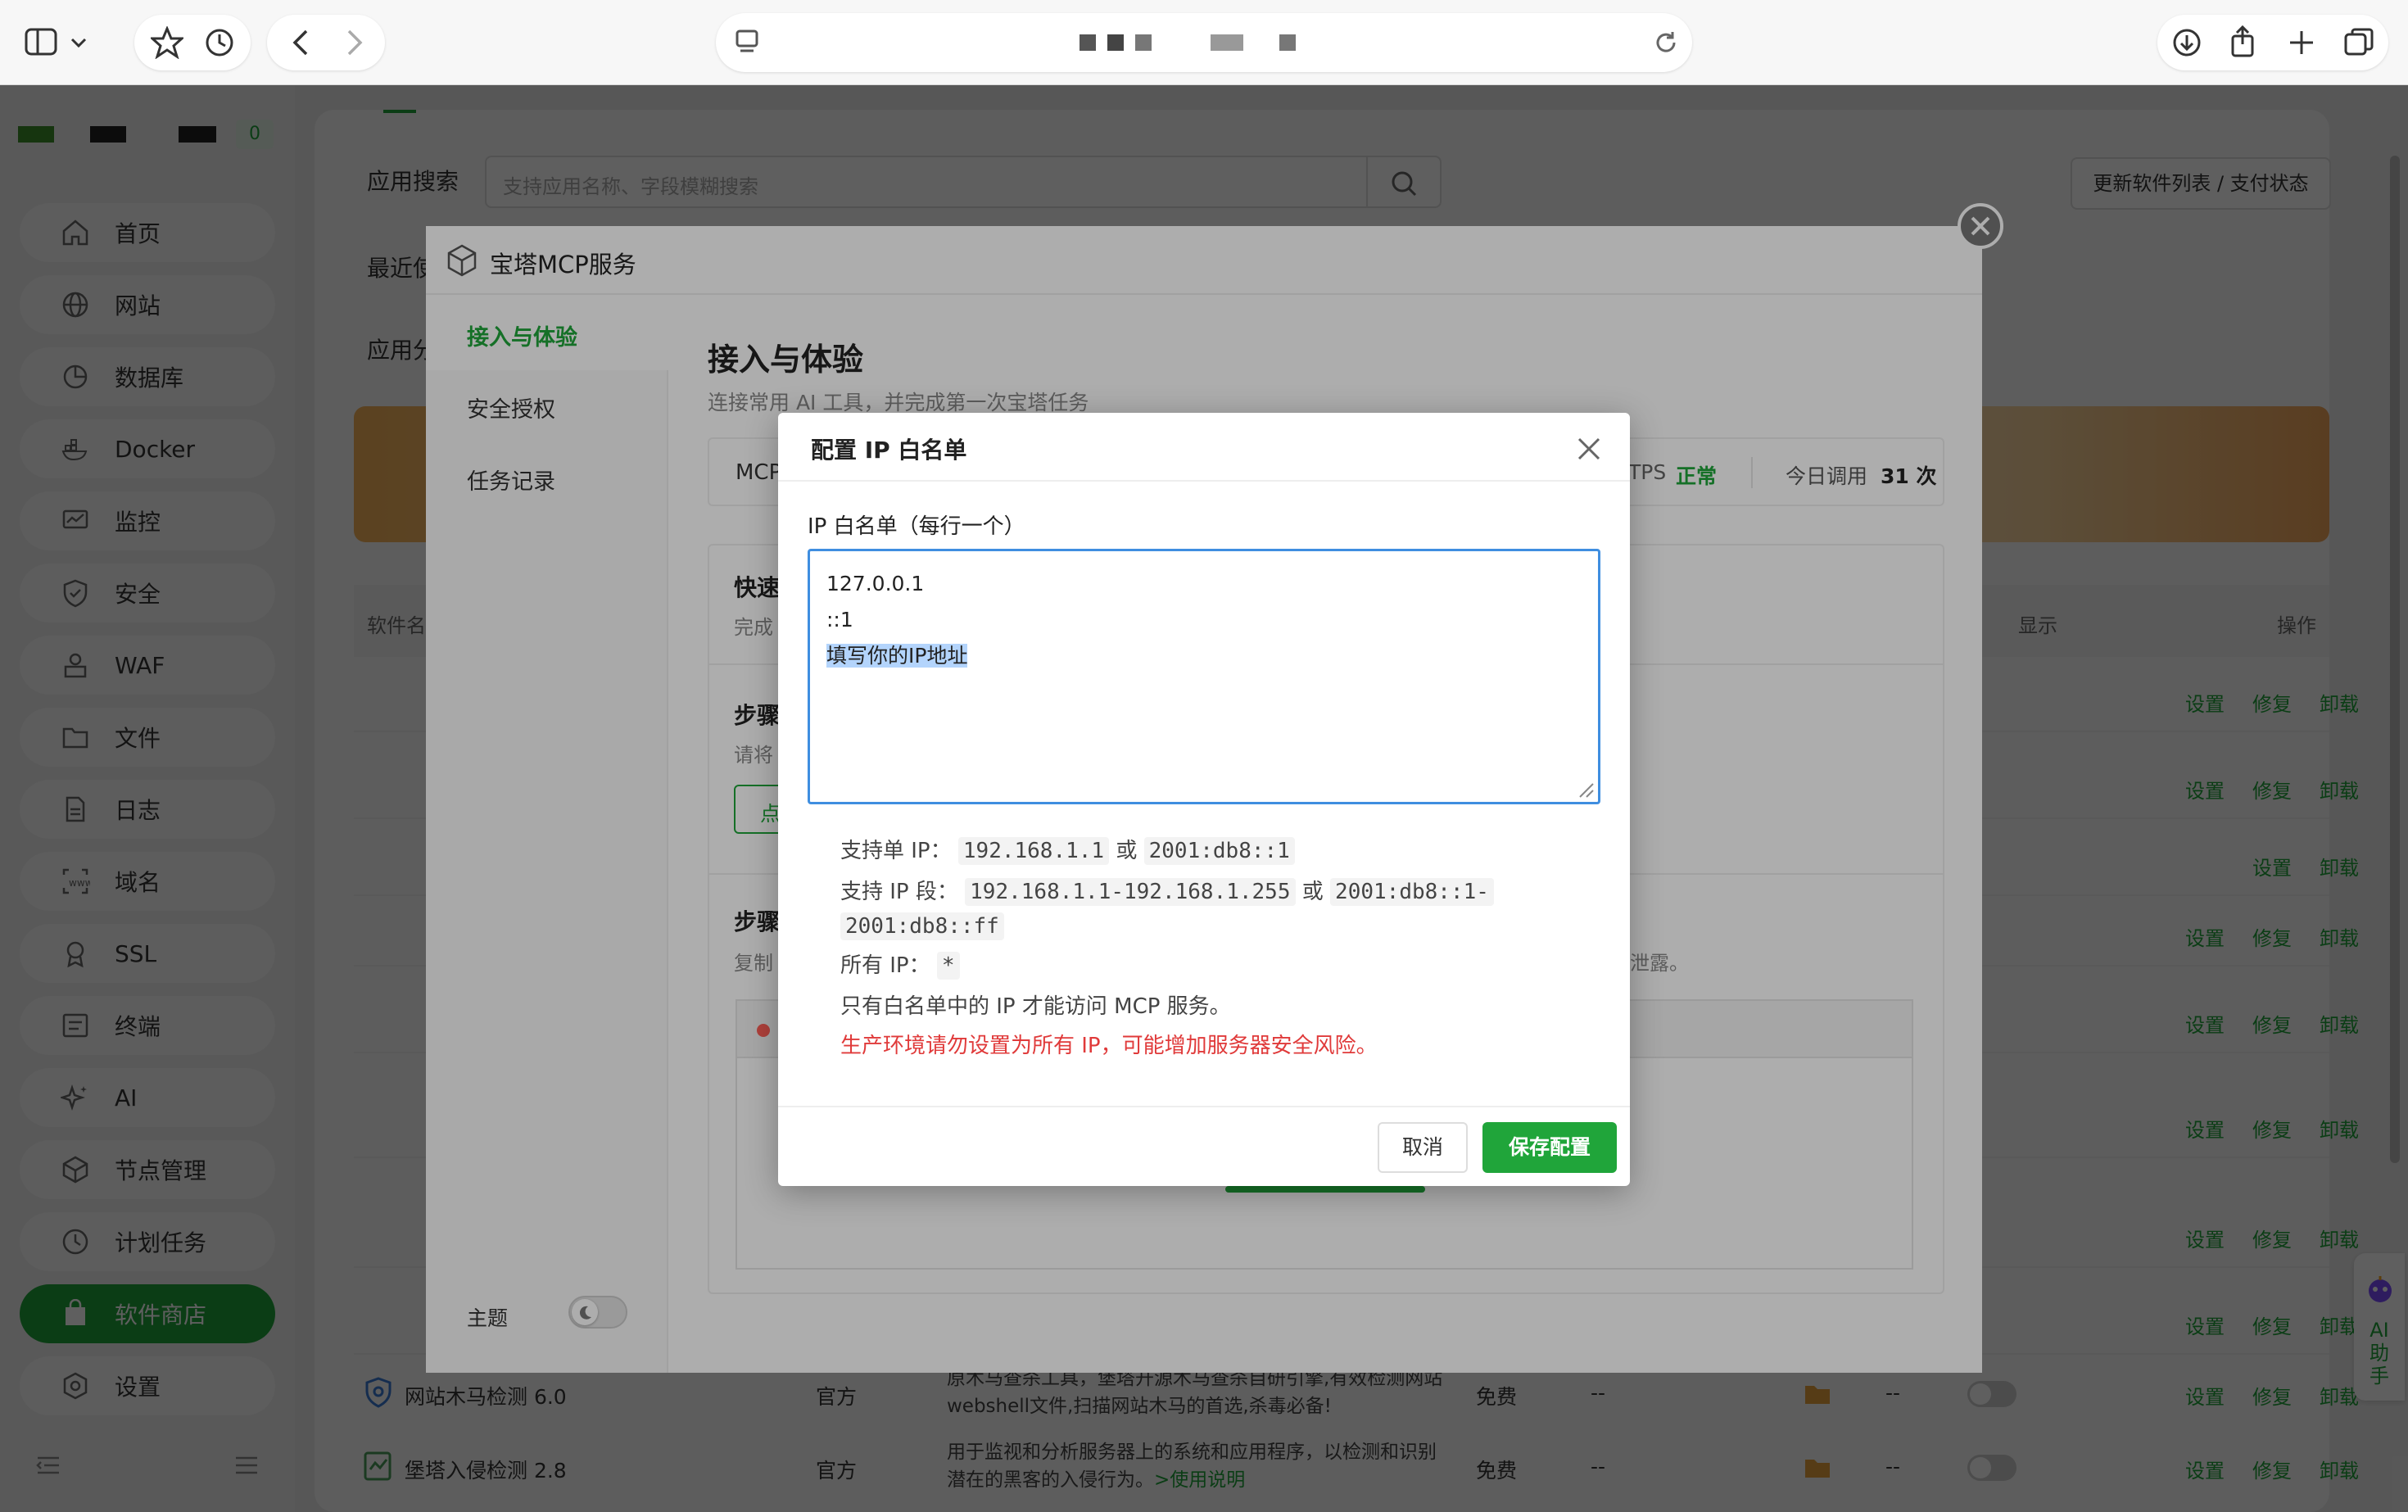 This screenshot has height=1512, width=2408. What do you see at coordinates (899, 892) in the screenshot?
I see `hint-label: 支持 IP 段：` at bounding box center [899, 892].